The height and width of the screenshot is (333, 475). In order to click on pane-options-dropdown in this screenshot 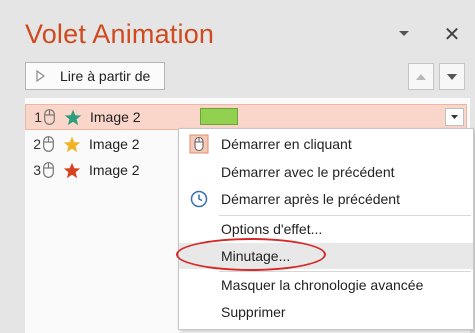, I will do `click(404, 34)`.